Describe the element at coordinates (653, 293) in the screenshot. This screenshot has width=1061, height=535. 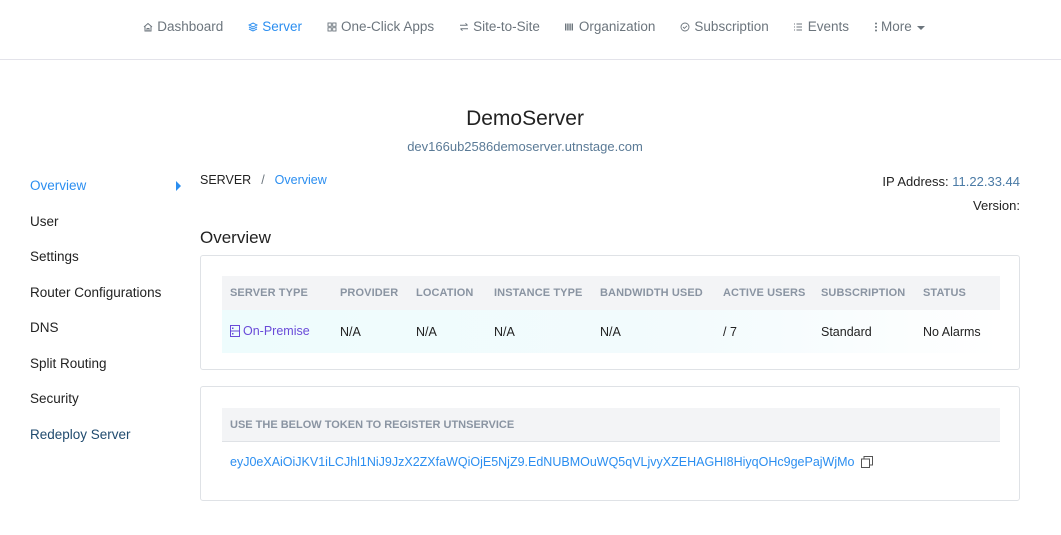
I see `column-header-bandwidth-used: BANDWIDTH USED` at that location.